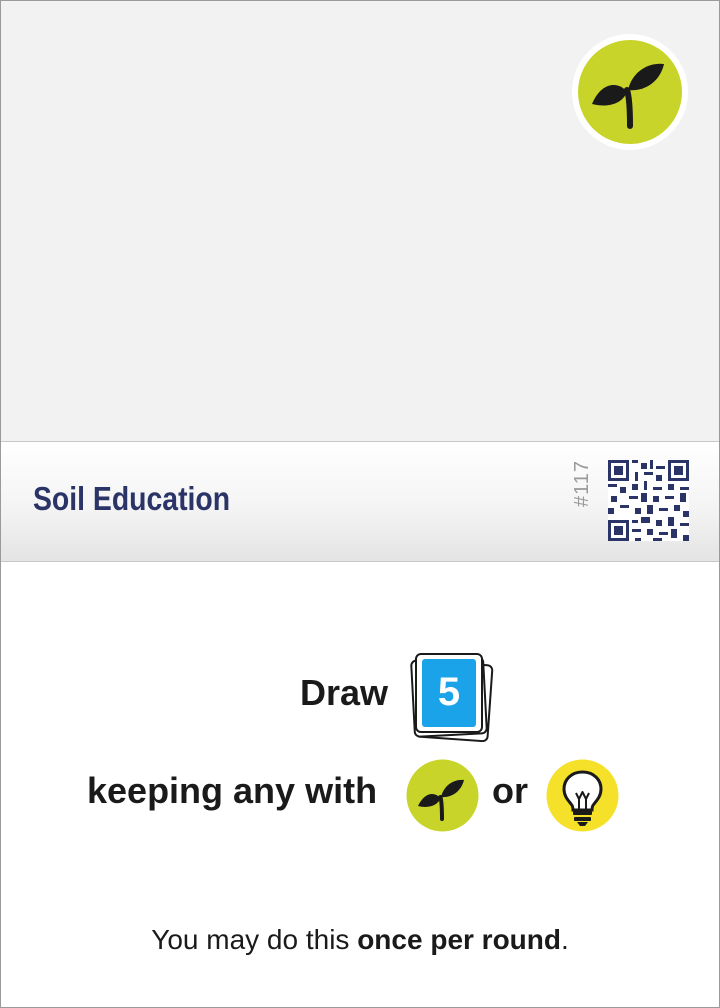  Describe the element at coordinates (232, 790) in the screenshot. I see `keep-label: keeping any with` at that location.